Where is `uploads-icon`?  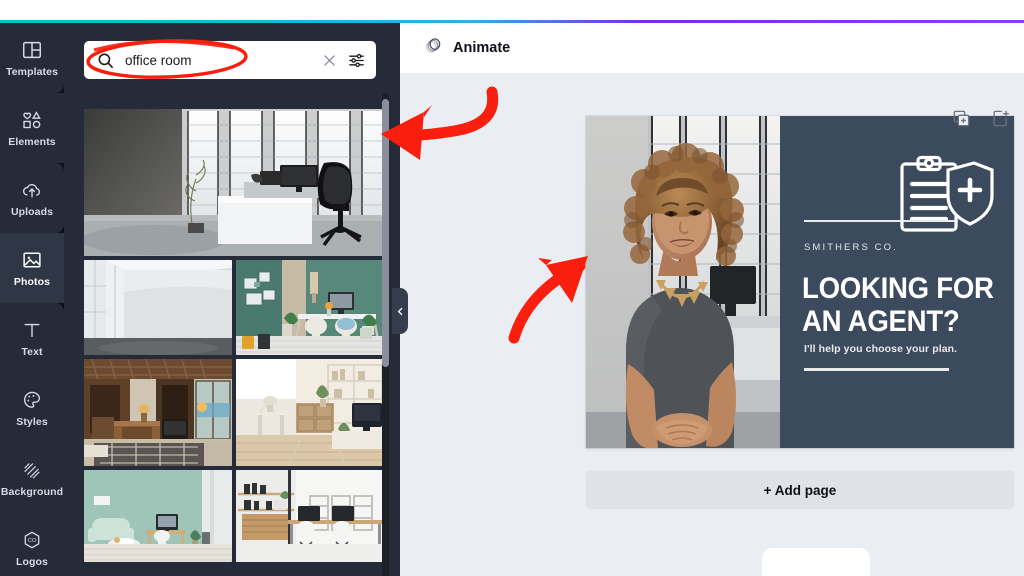 uploads-icon is located at coordinates (32, 190).